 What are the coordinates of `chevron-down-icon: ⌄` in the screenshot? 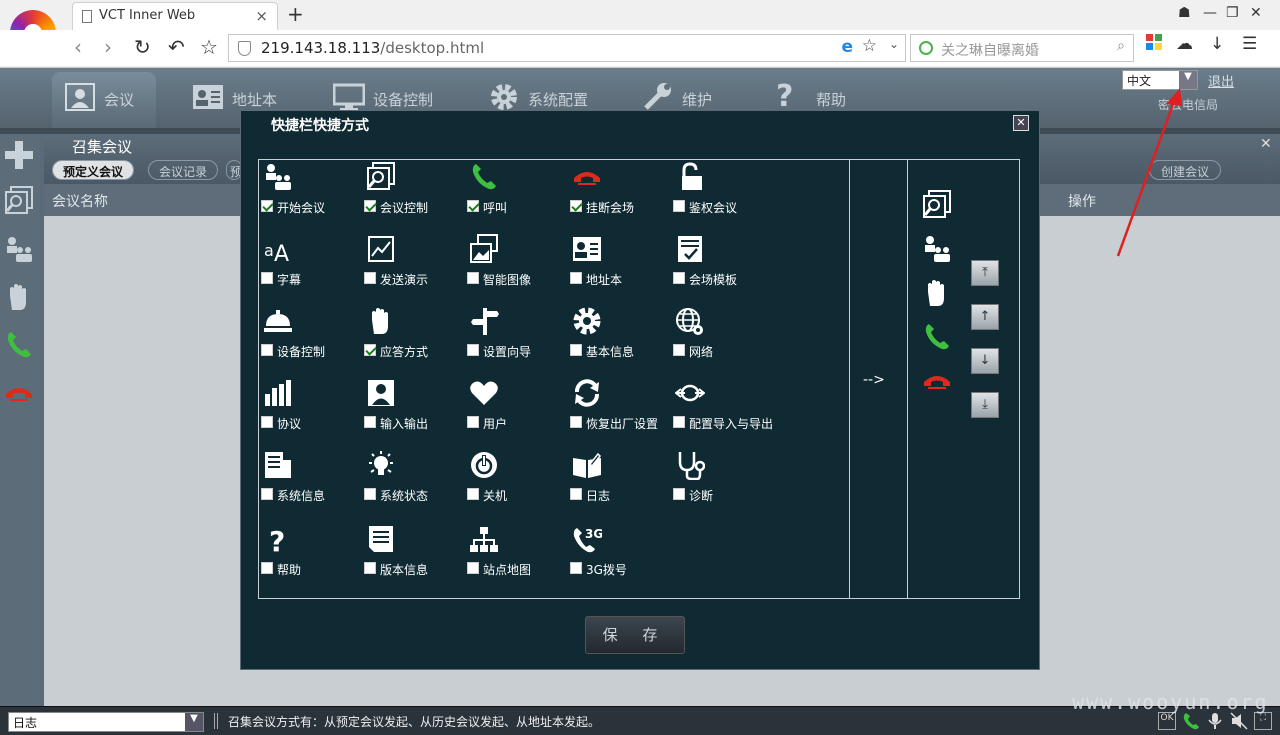 It's located at (894, 44).